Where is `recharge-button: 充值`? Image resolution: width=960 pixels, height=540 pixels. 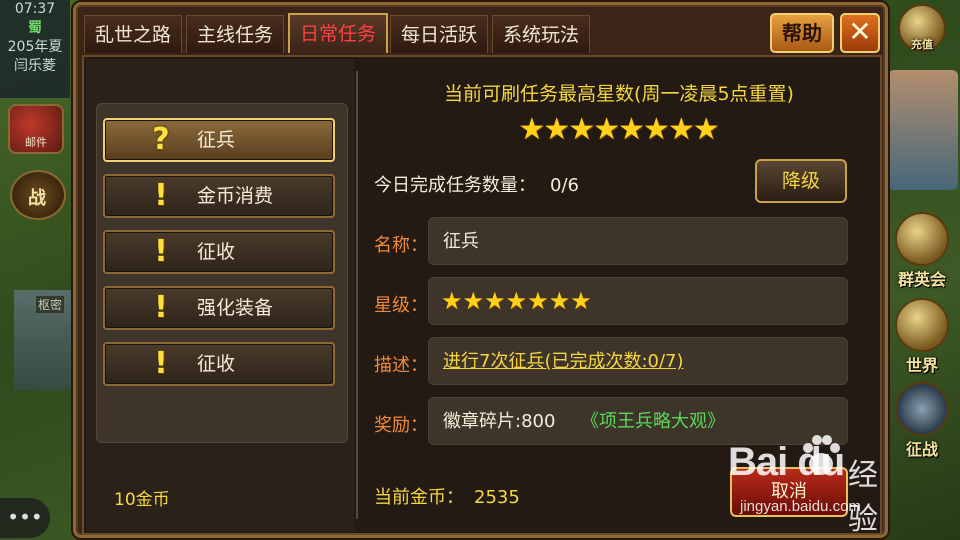
recharge-button: 充值 is located at coordinates (922, 28).